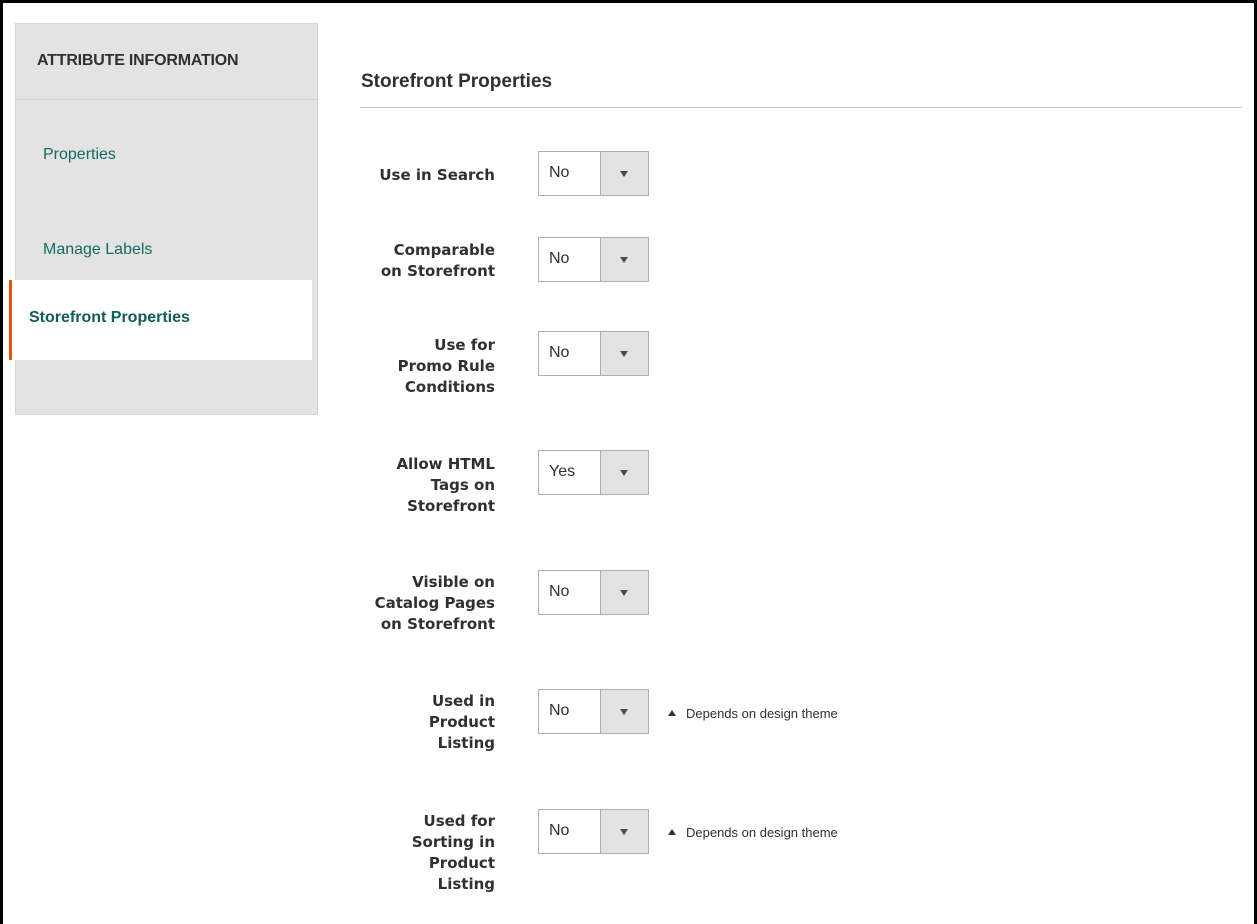  Describe the element at coordinates (462, 485) in the screenshot. I see `label-line: Tags on` at that location.